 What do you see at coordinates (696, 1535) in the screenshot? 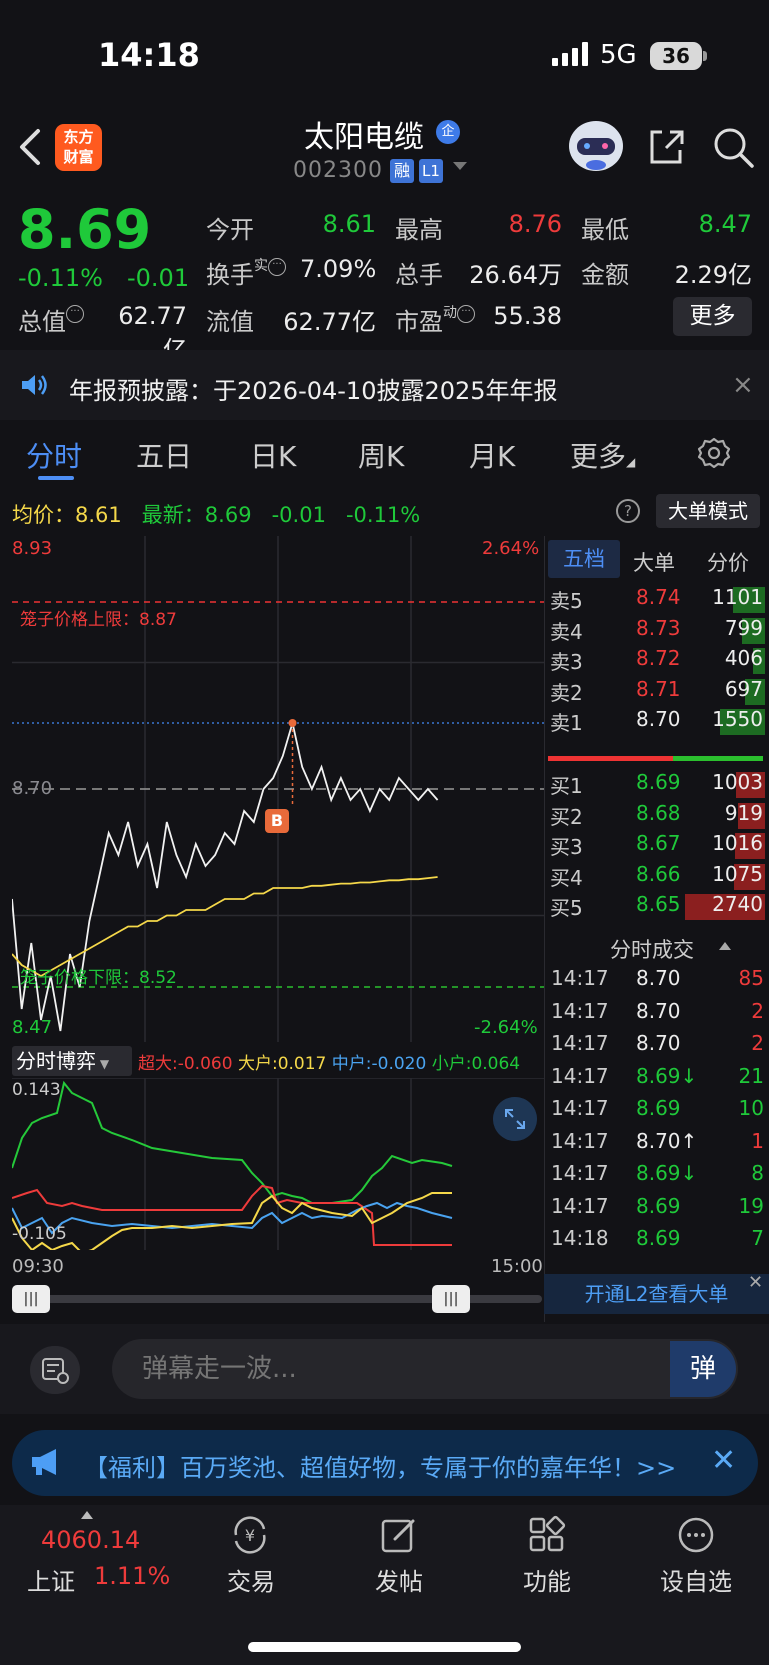
I see `watchlist-icon` at bounding box center [696, 1535].